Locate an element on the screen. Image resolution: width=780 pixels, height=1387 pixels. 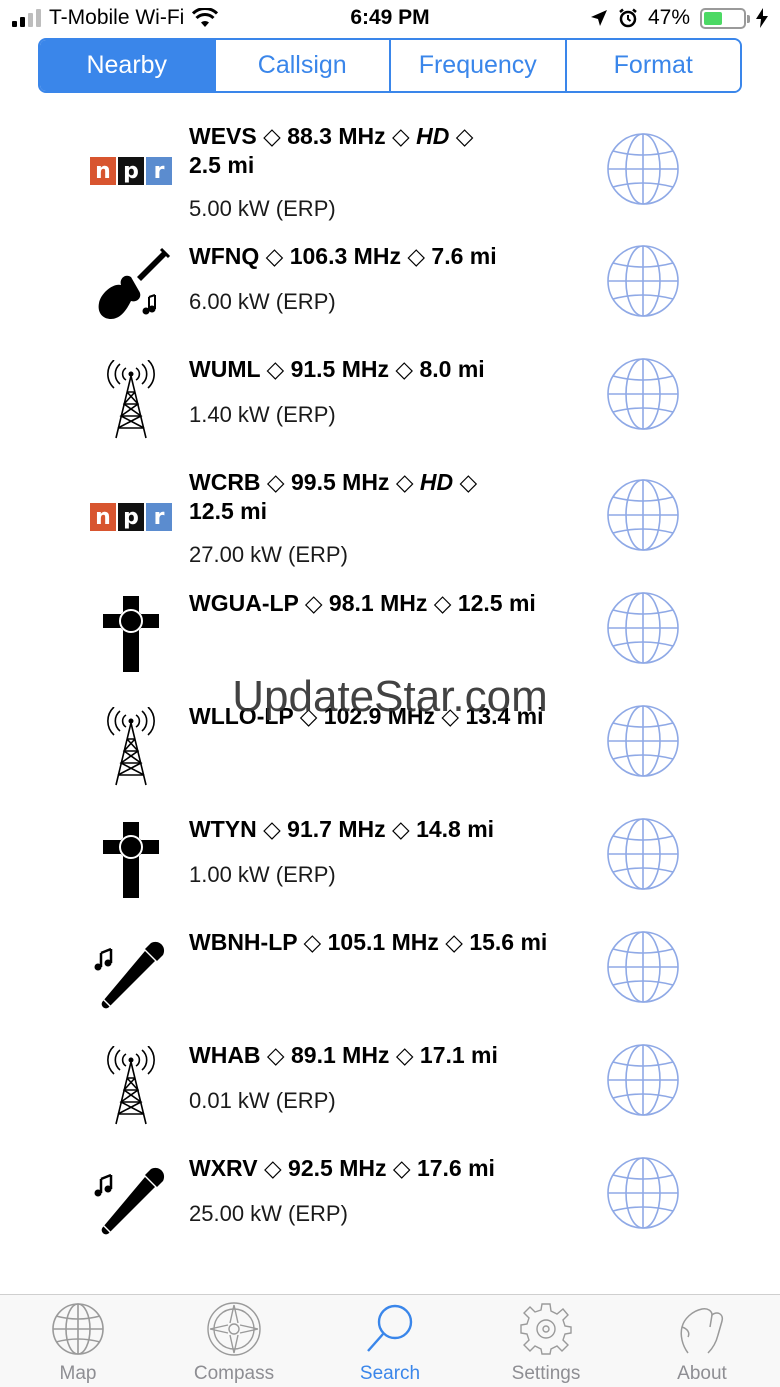
battery-level is located at coordinates (713, 18).